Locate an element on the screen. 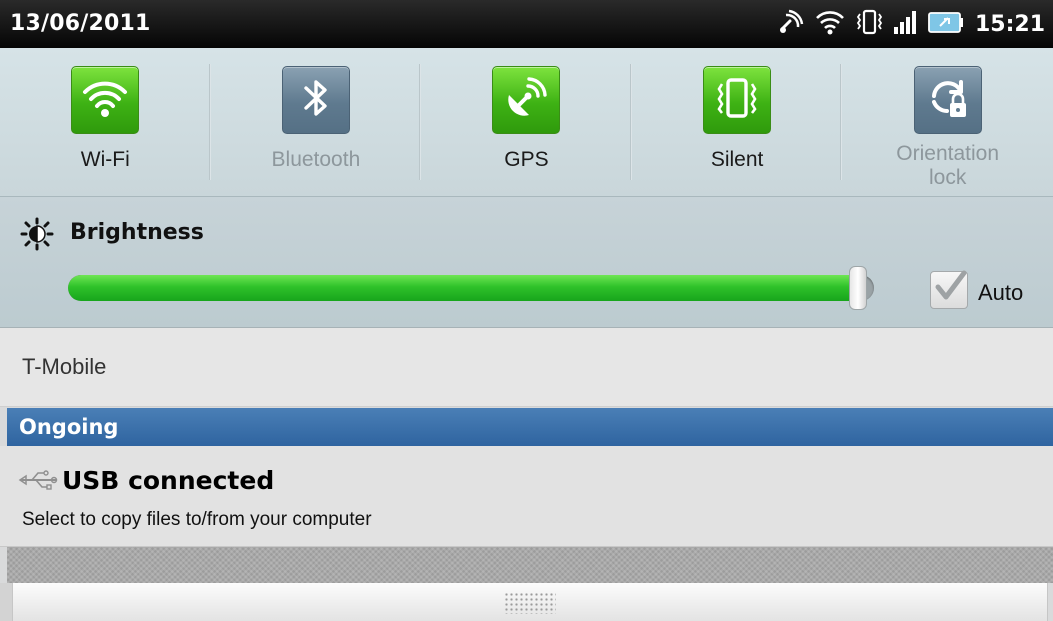 The width and height of the screenshot is (1053, 621). auto-brightness-label: Auto is located at coordinates (1001, 292).